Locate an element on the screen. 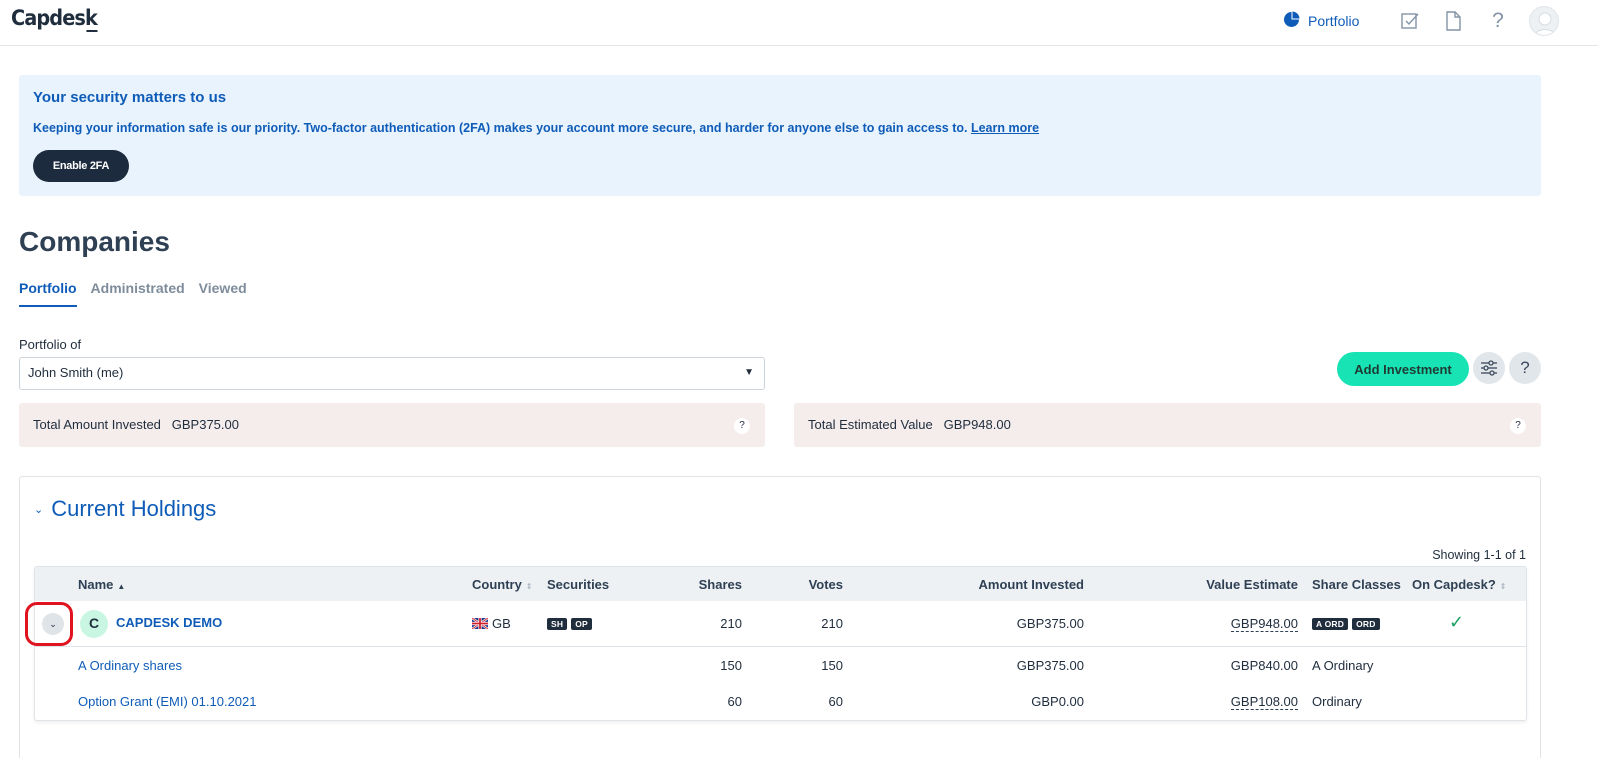 The height and width of the screenshot is (758, 1598). share-class-tags: A ORD ORD is located at coordinates (1348, 622).